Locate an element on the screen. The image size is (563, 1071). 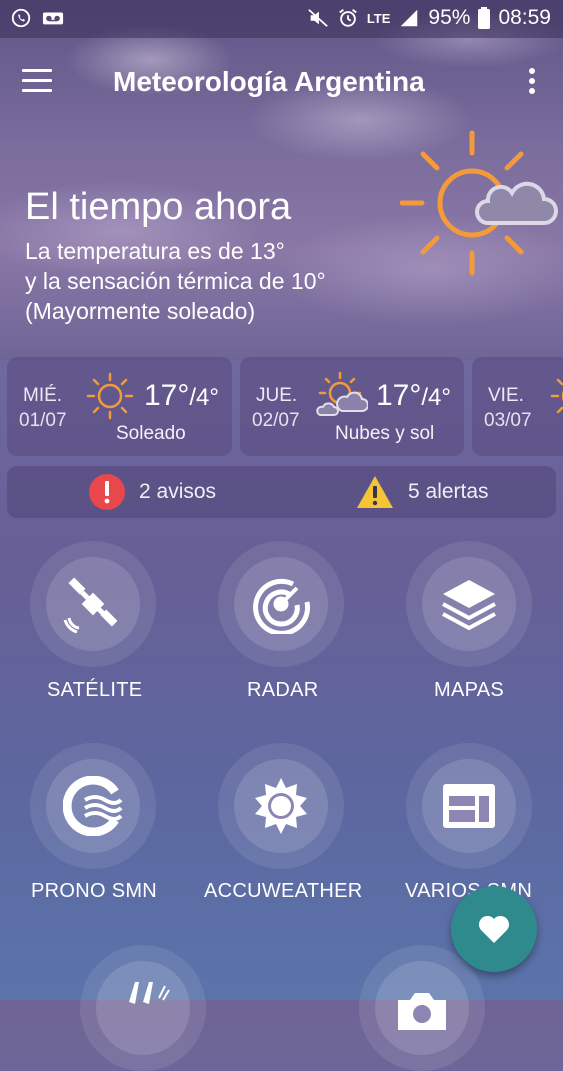
forecast-card-fri: VIE. 03/07 is located at coordinates (517, 406).